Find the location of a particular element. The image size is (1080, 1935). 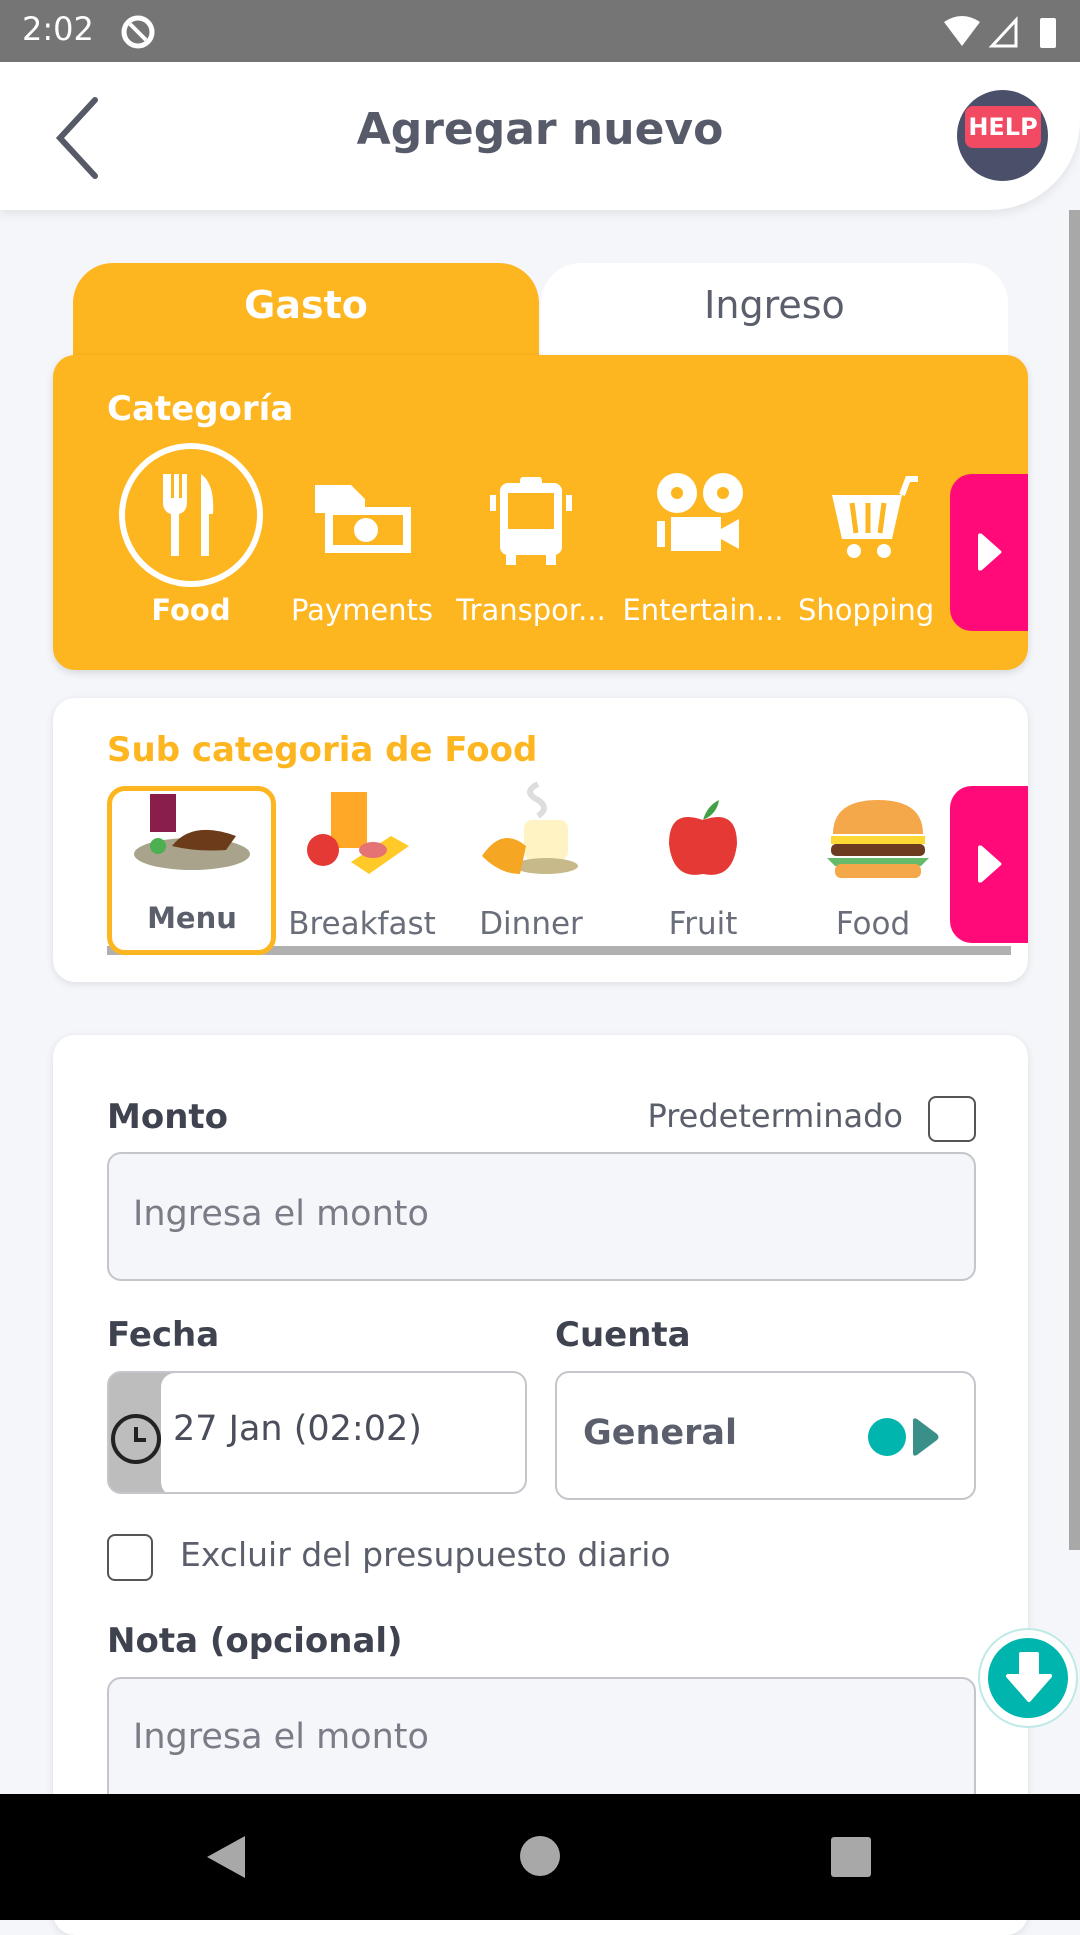

app-header: Agregar nuevo HELP is located at coordinates (540, 136).